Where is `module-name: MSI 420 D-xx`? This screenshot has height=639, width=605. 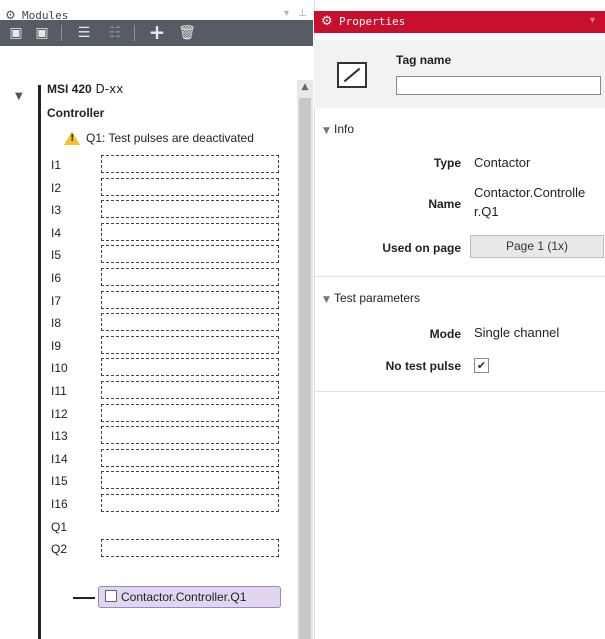 module-name: MSI 420 D-xx is located at coordinates (85, 89).